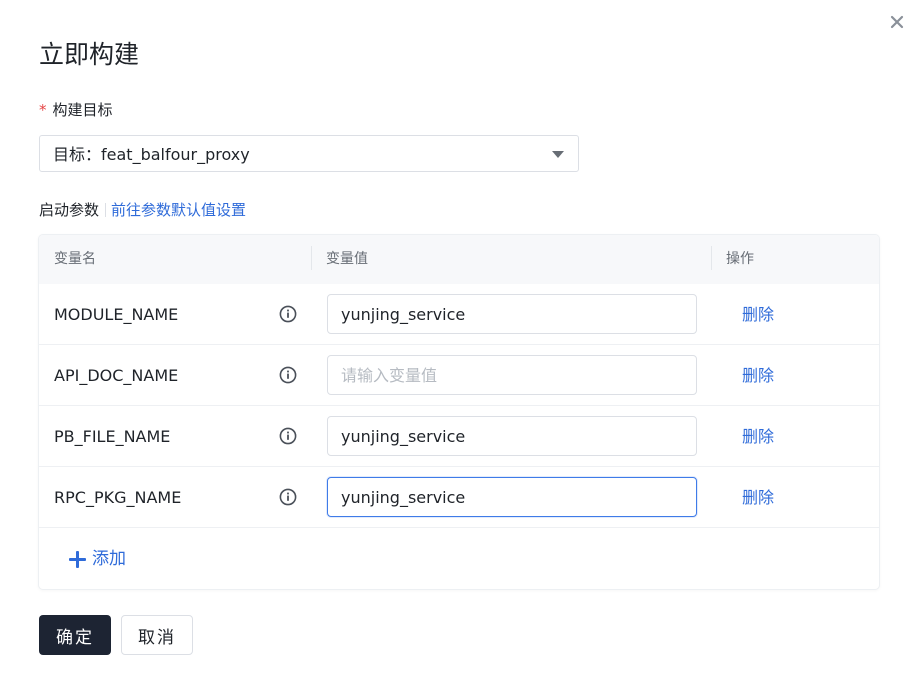  What do you see at coordinates (740, 259) in the screenshot?
I see `column-header-action: 操作` at bounding box center [740, 259].